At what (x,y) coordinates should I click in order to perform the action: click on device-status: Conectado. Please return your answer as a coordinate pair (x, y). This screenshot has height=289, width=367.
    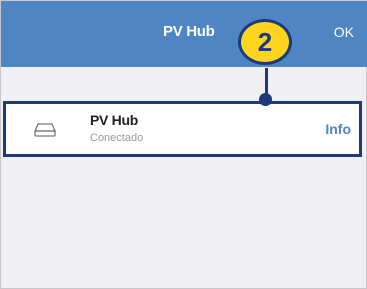
    Looking at the image, I should click on (117, 138).